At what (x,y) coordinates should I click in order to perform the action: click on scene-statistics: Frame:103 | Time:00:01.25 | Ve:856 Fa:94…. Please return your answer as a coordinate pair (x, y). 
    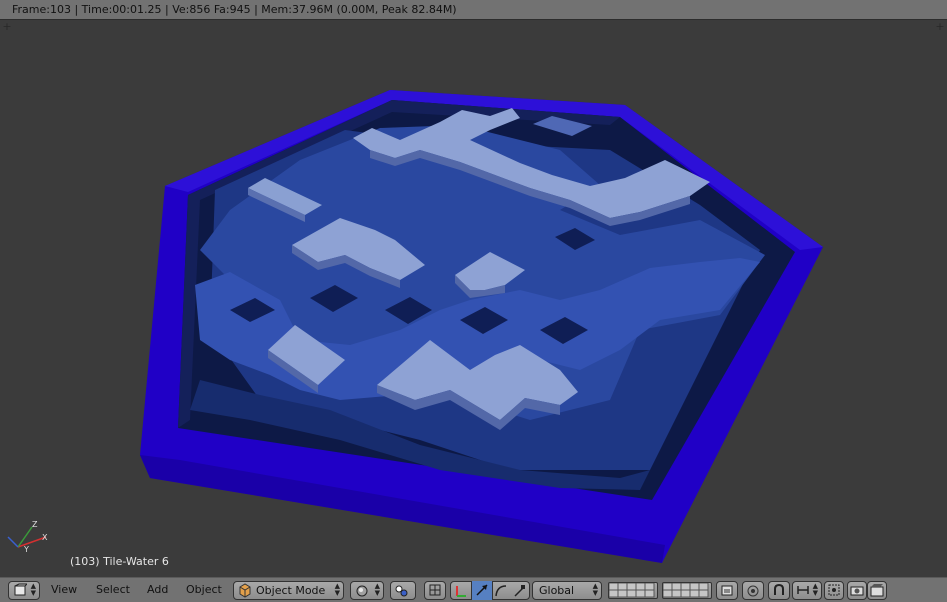
    Looking at the image, I should click on (234, 9).